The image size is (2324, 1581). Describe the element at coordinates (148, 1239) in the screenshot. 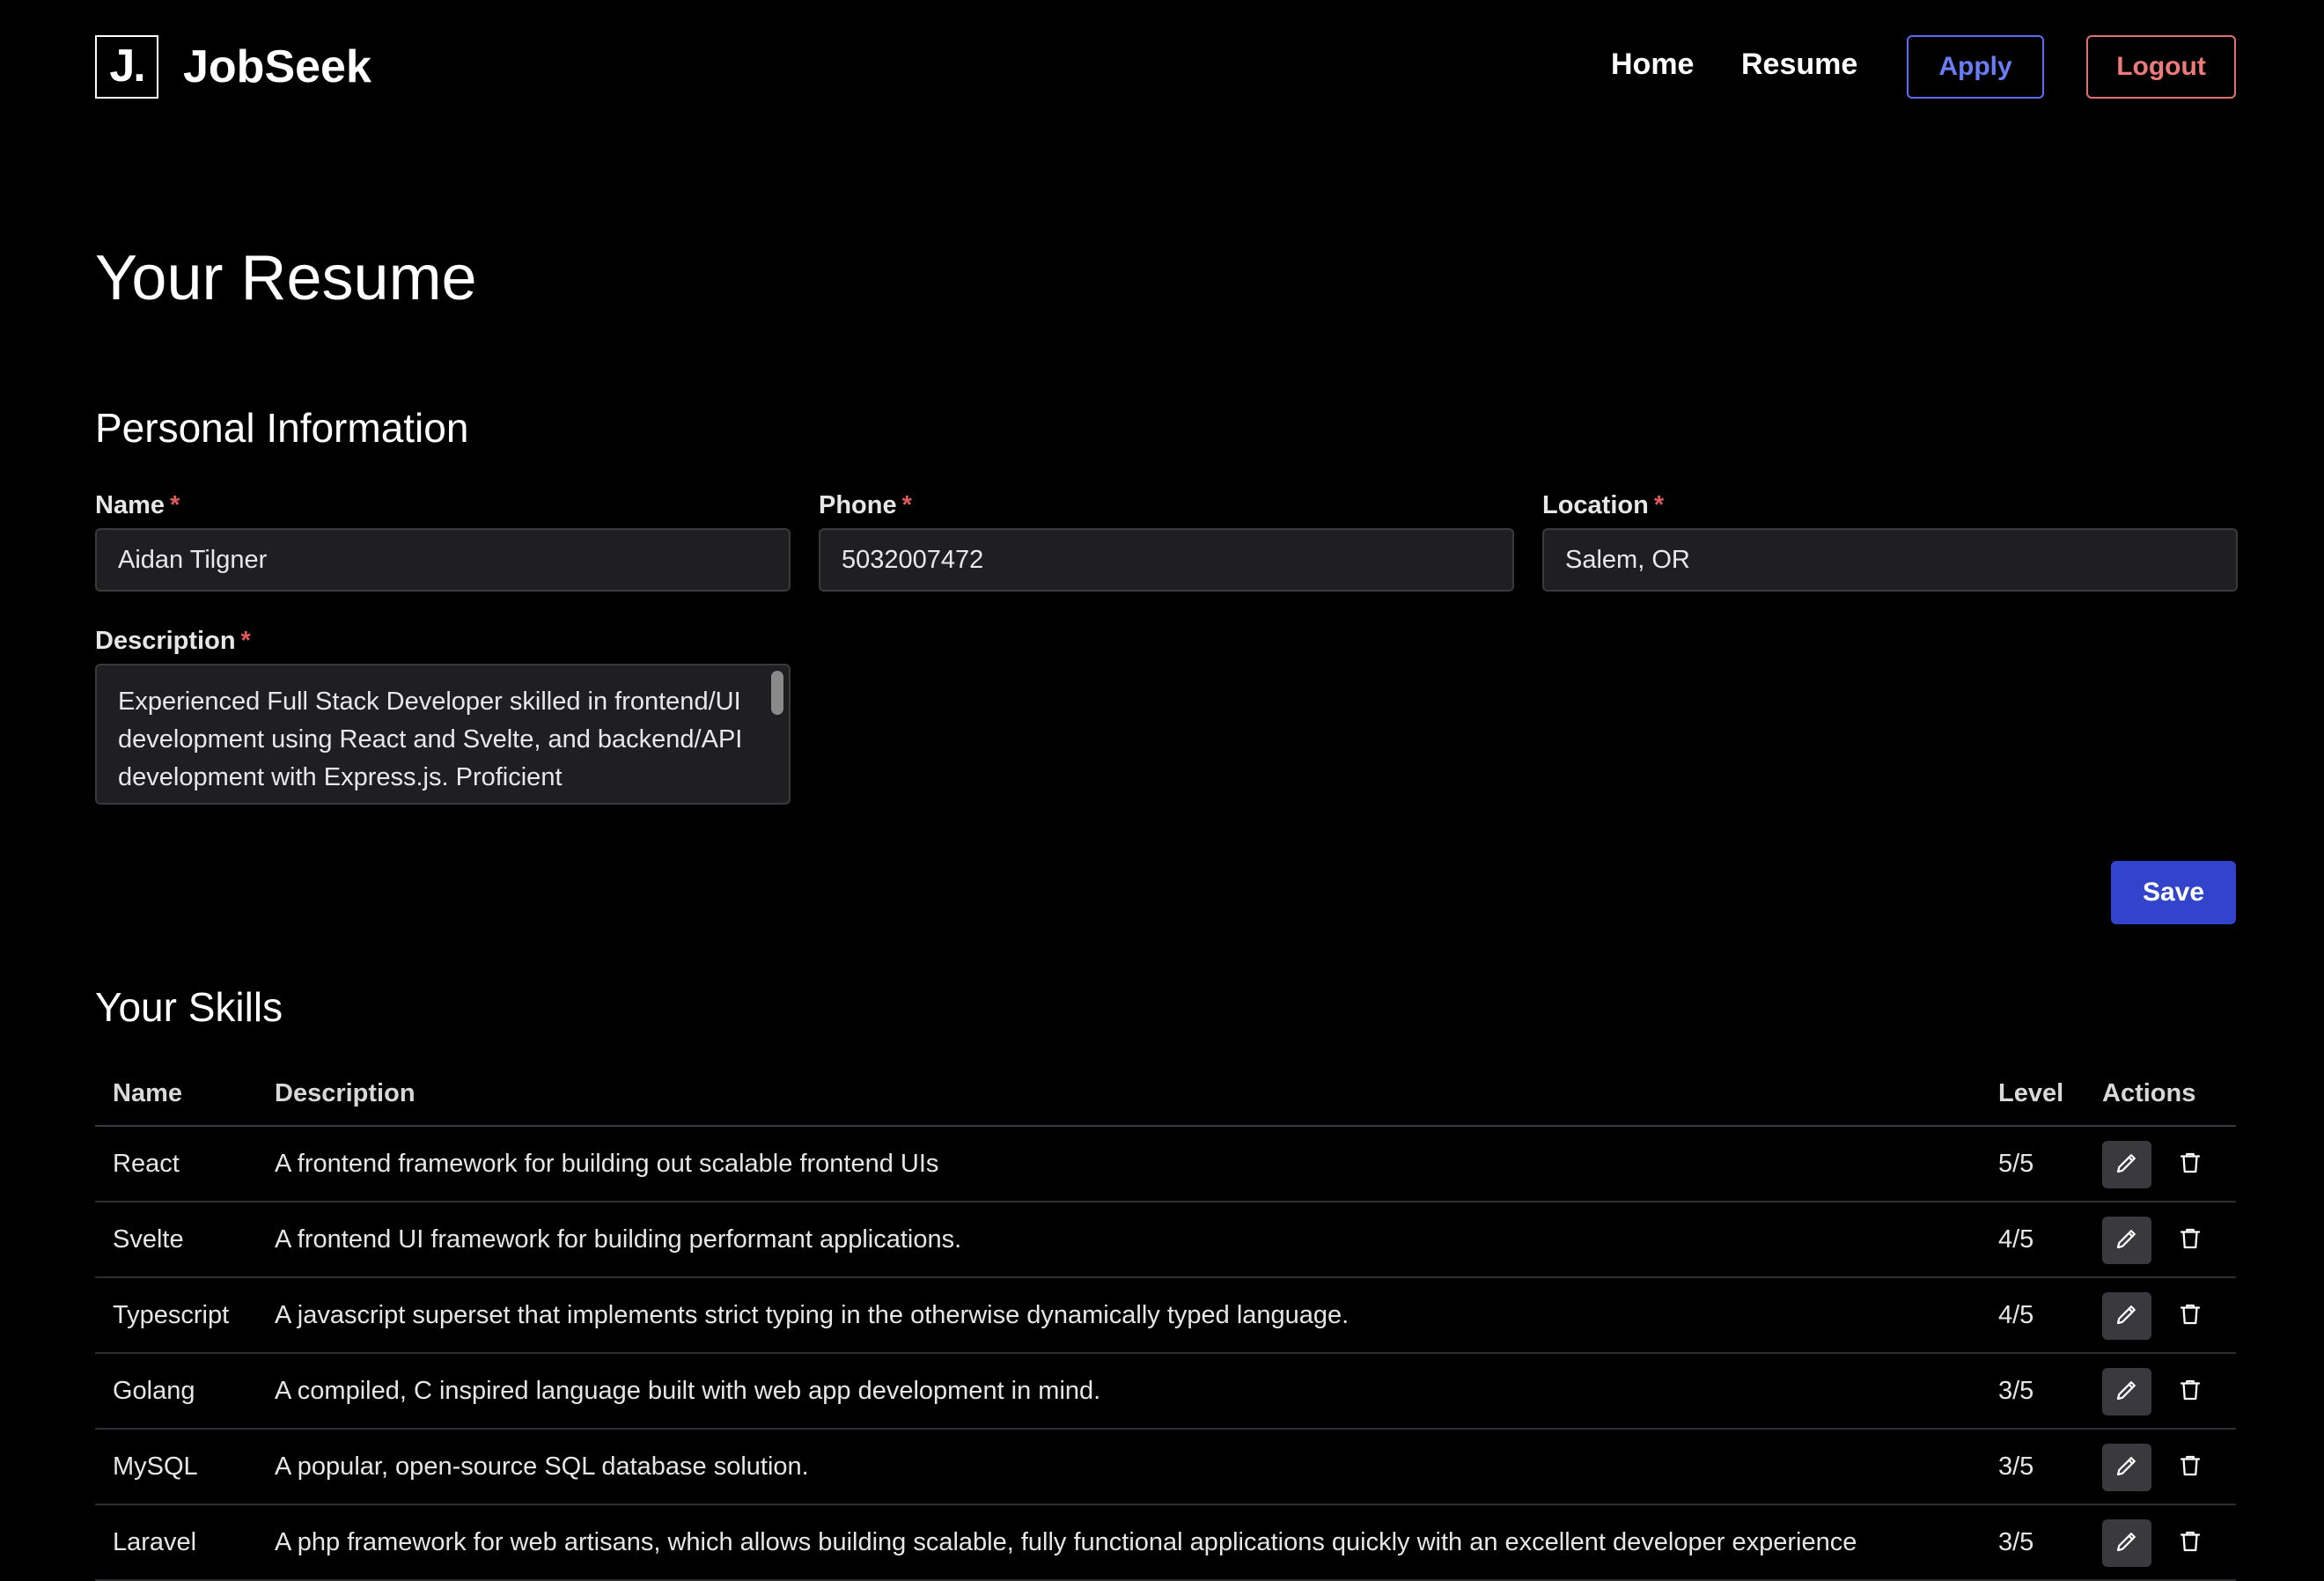

I see `skill-name: Svelte` at that location.